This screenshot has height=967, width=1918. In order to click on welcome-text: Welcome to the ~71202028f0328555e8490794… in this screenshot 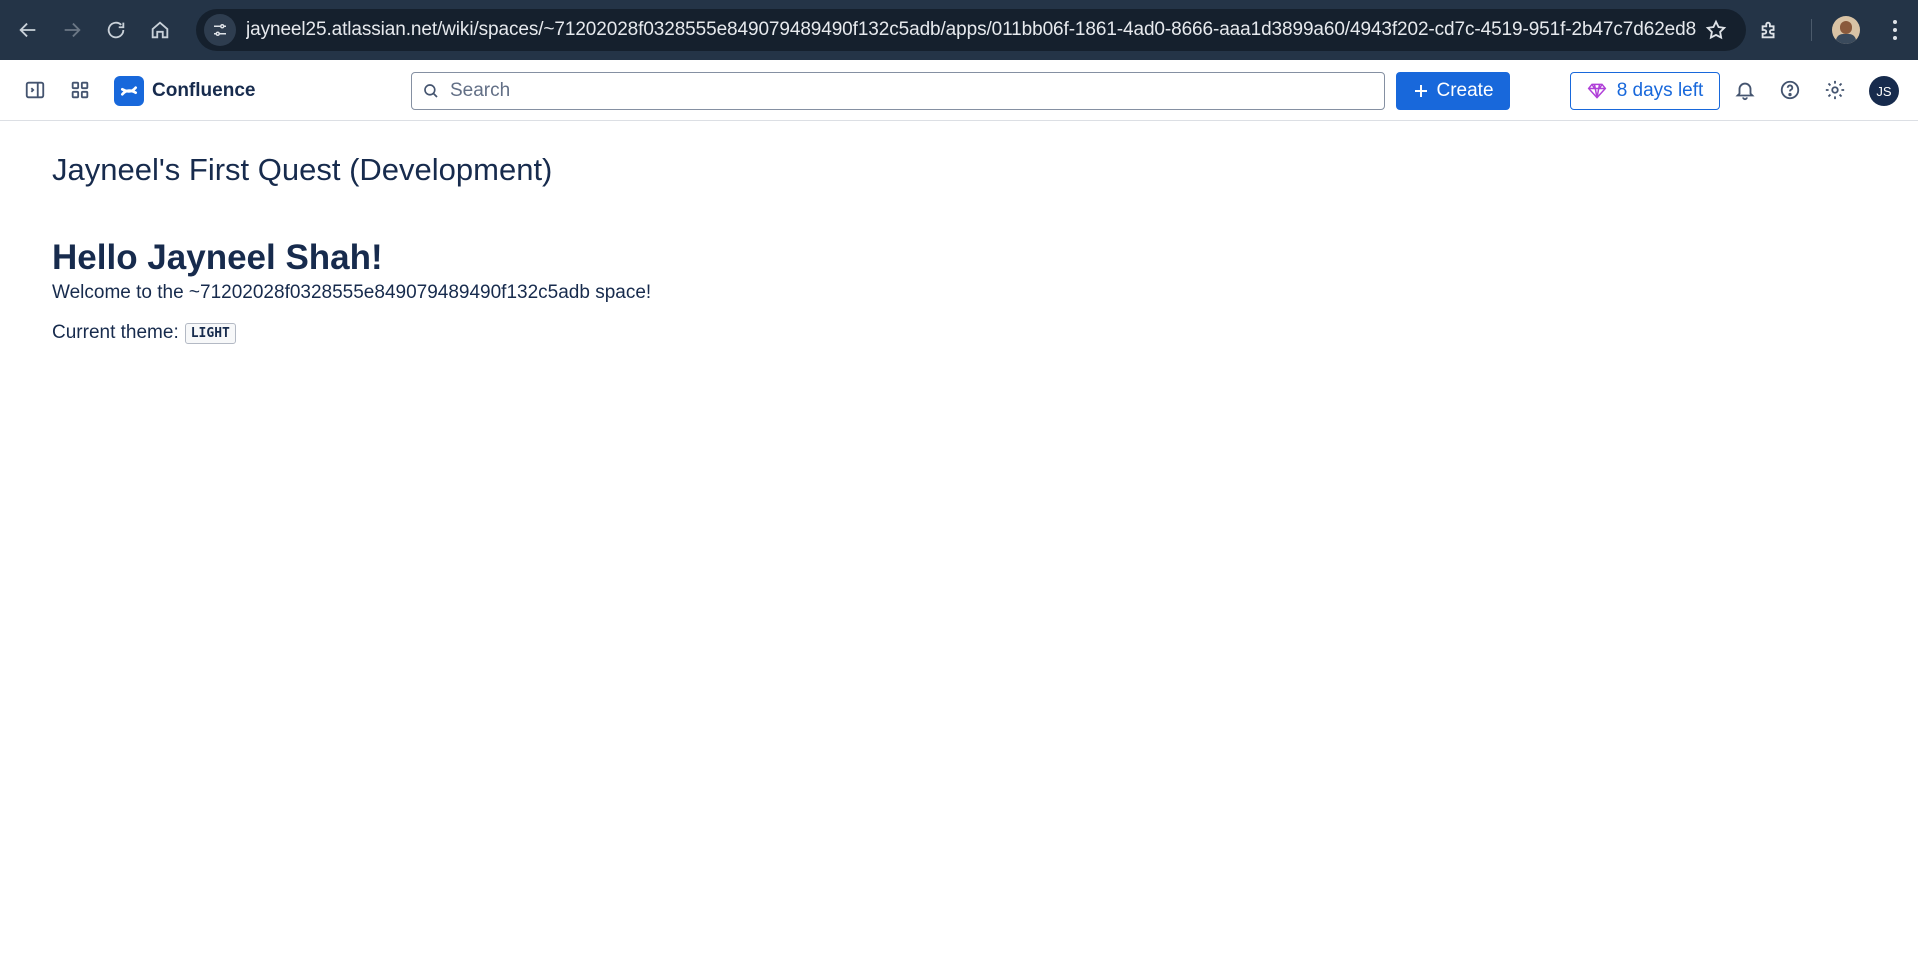, I will do `click(352, 292)`.